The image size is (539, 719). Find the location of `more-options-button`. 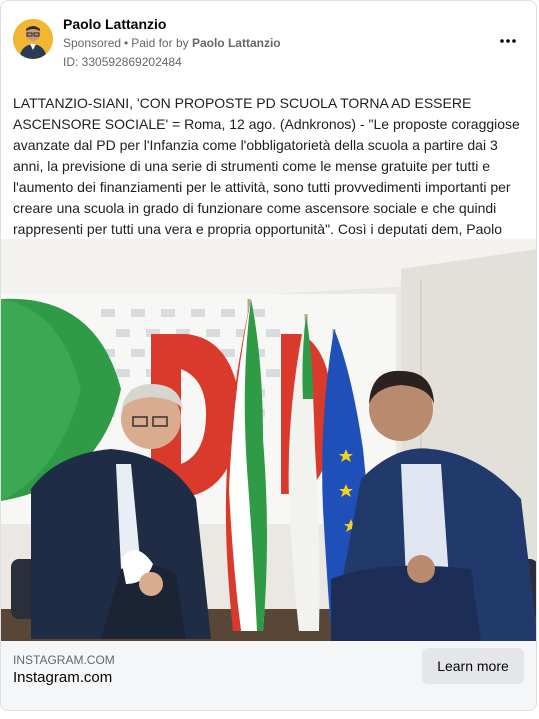

more-options-button is located at coordinates (508, 41).